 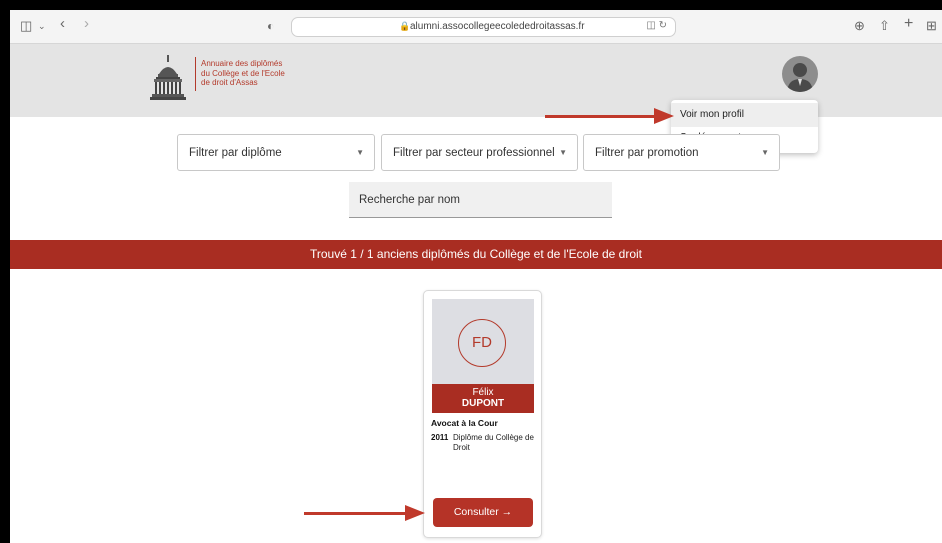 I want to click on filter-secteur-label: Filtrer par secteur professionnel, so click(x=474, y=153).